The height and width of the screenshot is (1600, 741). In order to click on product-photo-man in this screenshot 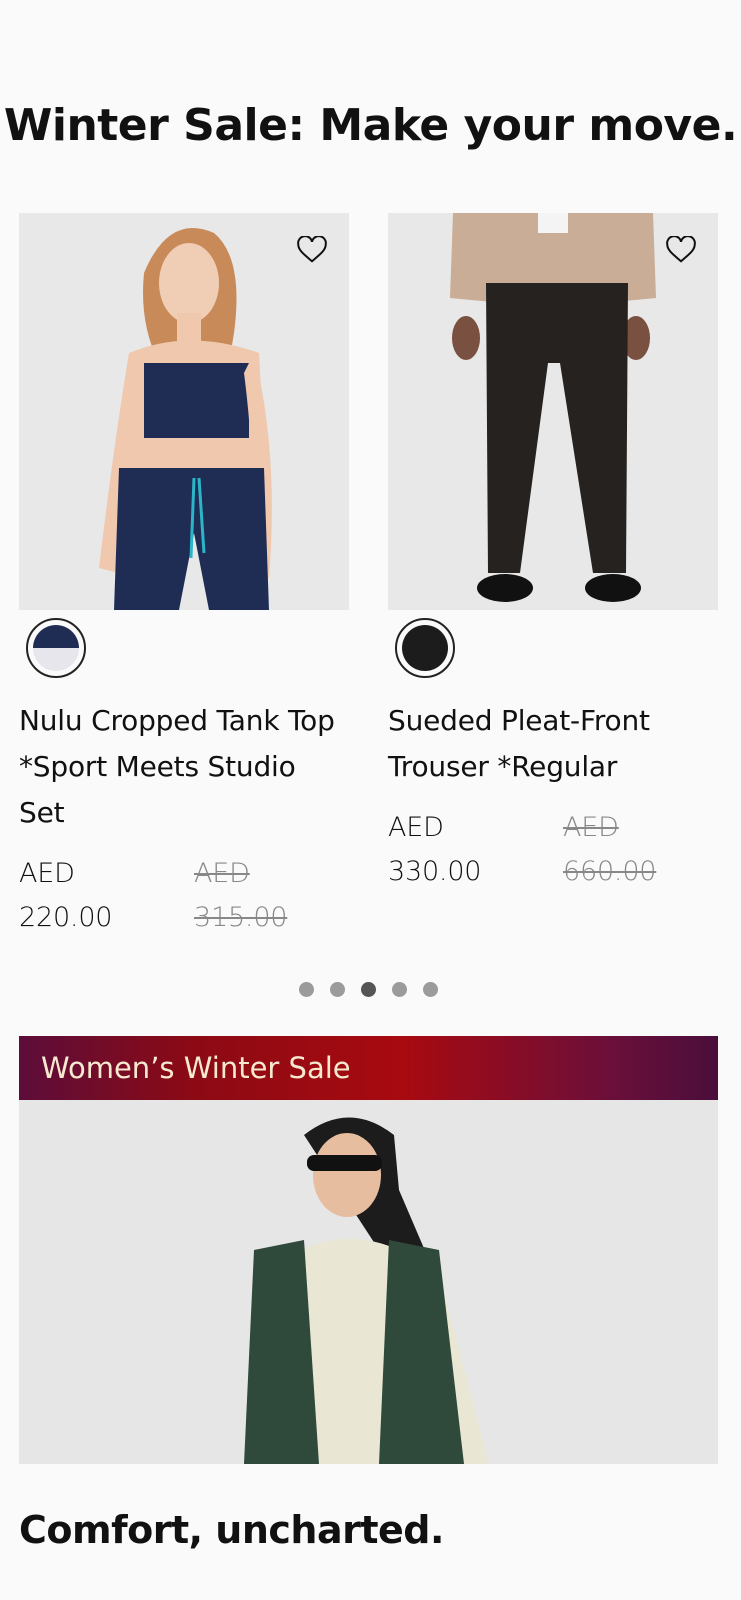, I will do `click(553, 411)`.